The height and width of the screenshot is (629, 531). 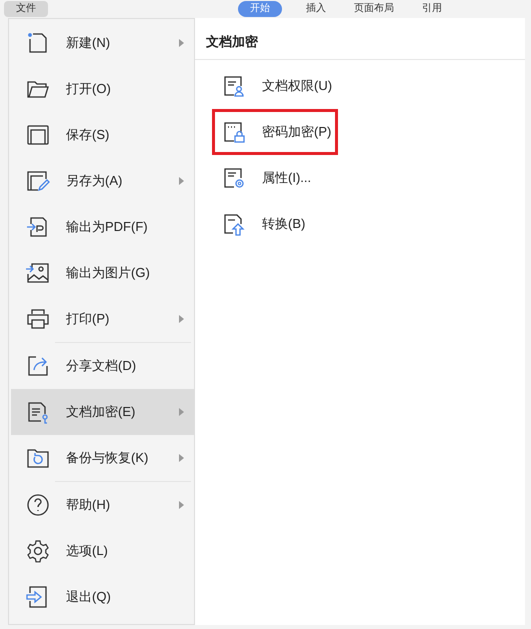 I want to click on file-menu-button: 文件, so click(x=26, y=9).